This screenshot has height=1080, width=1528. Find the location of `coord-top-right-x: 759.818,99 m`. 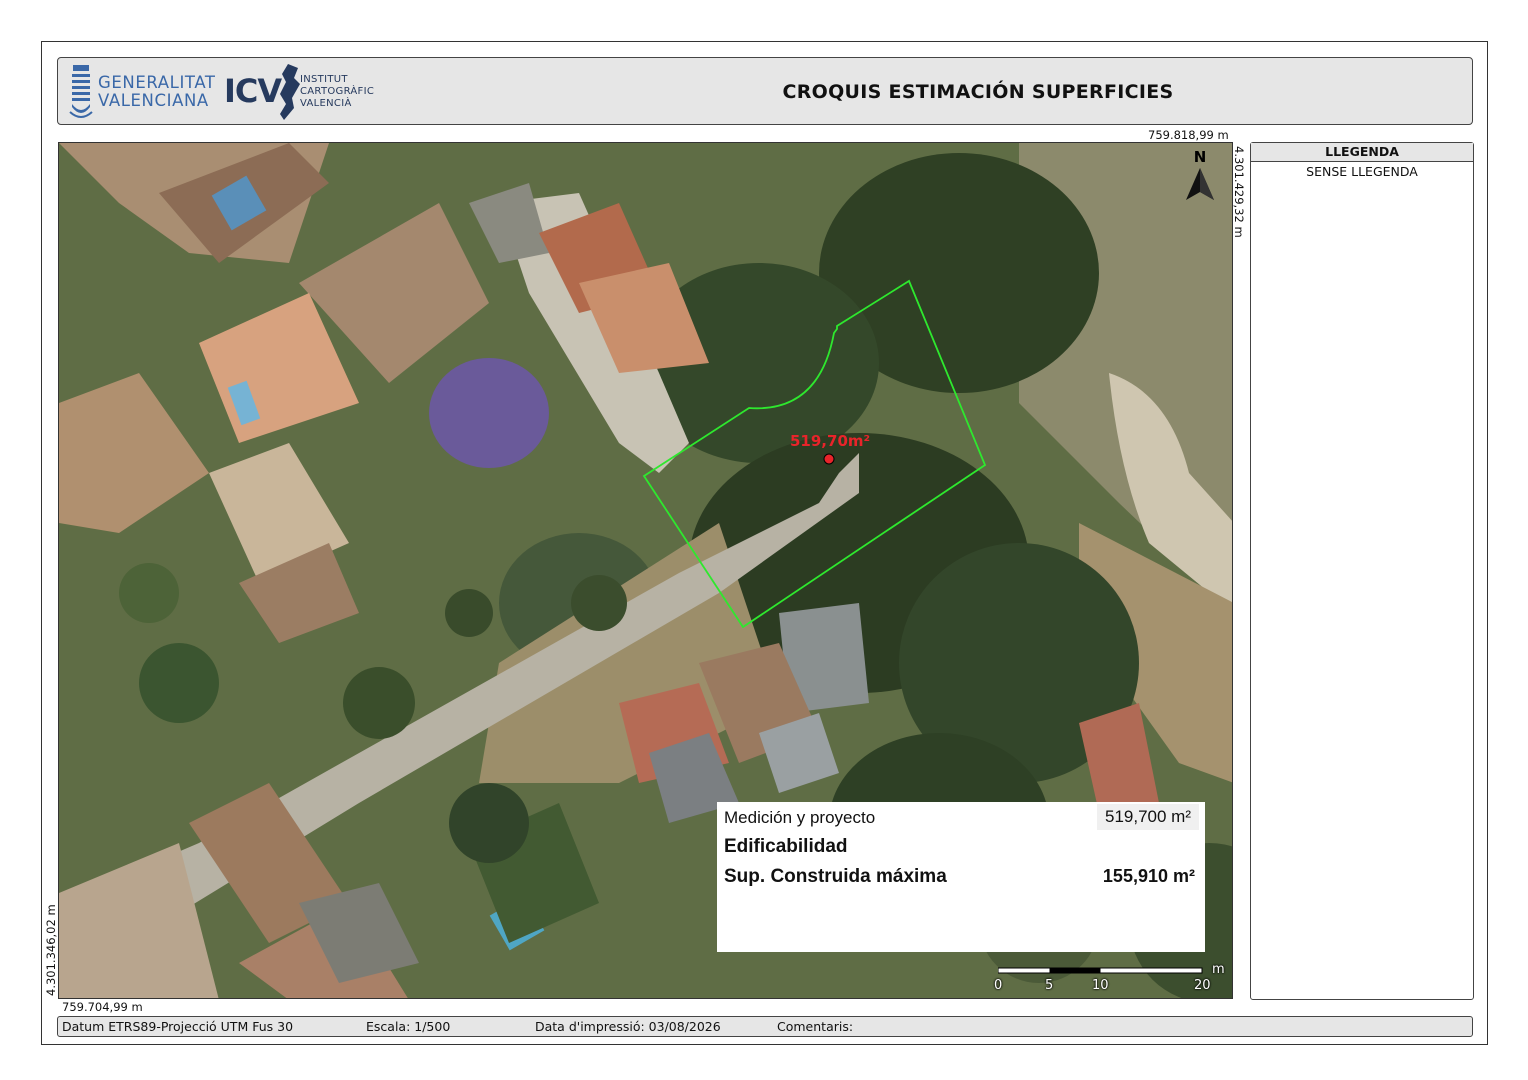

coord-top-right-x: 759.818,99 m is located at coordinates (1188, 135).